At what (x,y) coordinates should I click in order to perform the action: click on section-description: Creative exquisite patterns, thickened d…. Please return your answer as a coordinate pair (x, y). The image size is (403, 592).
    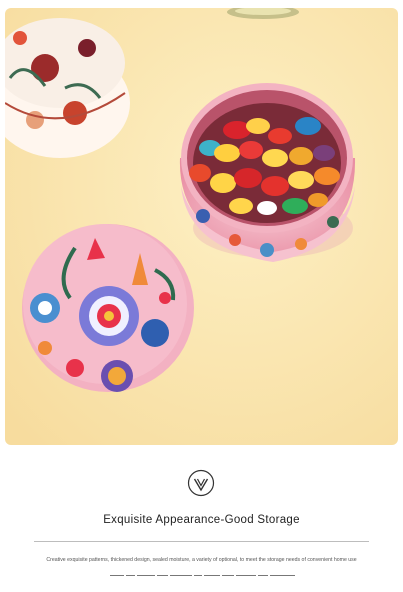
    Looking at the image, I should click on (201, 560).